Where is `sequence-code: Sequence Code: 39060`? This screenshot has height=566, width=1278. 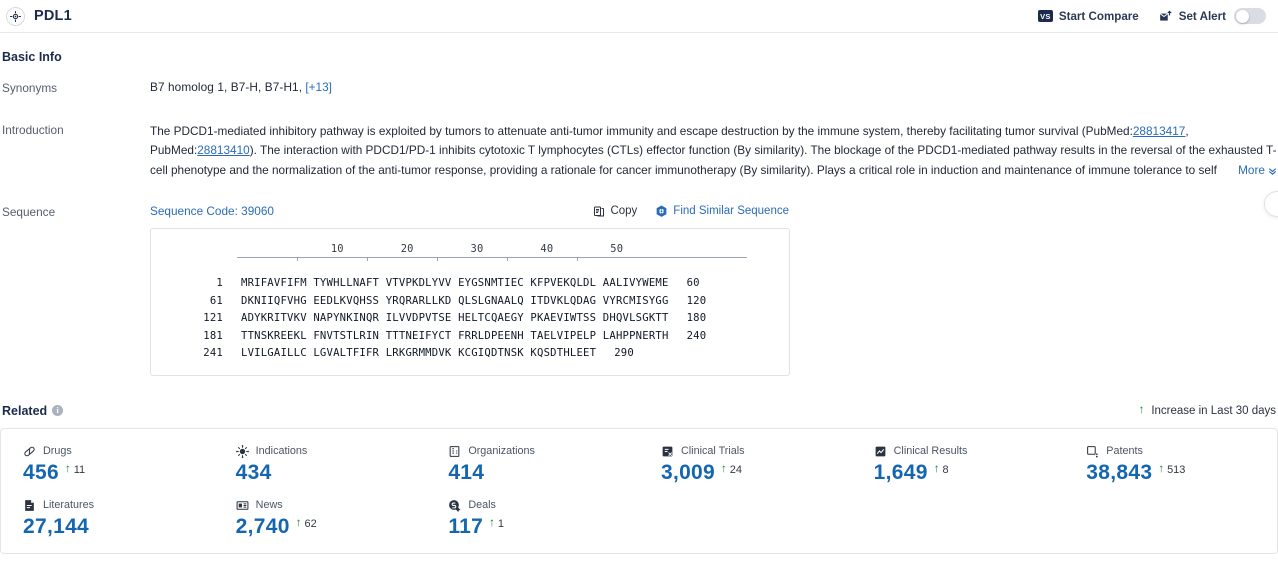
sequence-code: Sequence Code: 39060 is located at coordinates (212, 211).